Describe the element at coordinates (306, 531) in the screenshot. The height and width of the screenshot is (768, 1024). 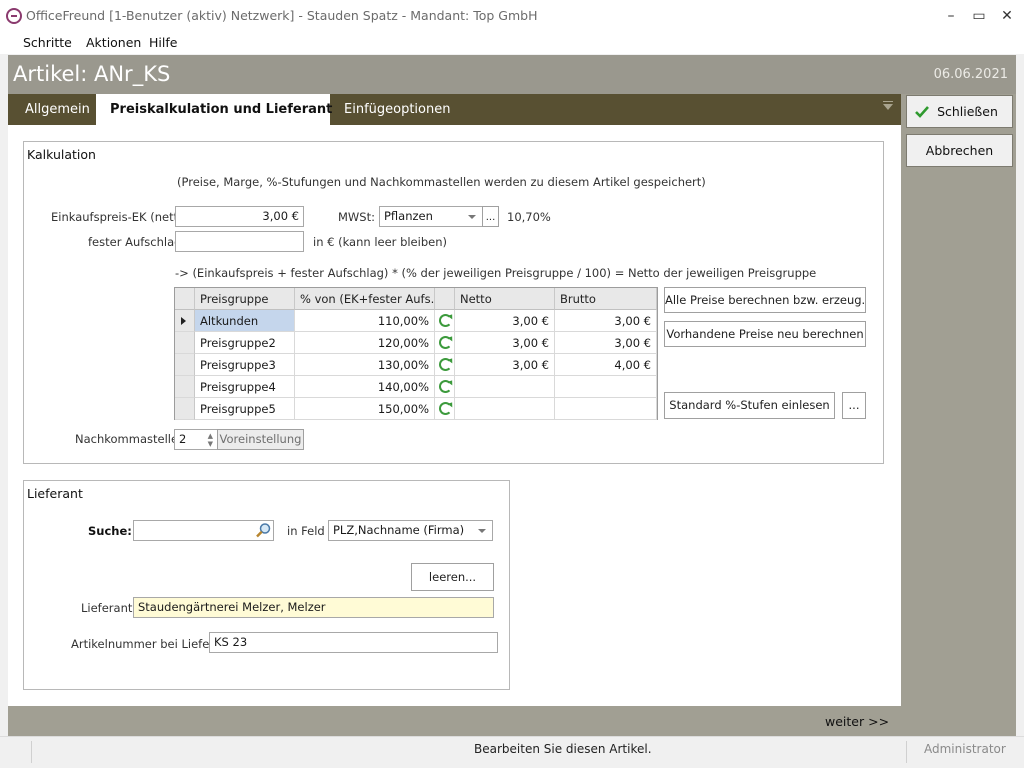
I see `field-label: in Feld` at that location.